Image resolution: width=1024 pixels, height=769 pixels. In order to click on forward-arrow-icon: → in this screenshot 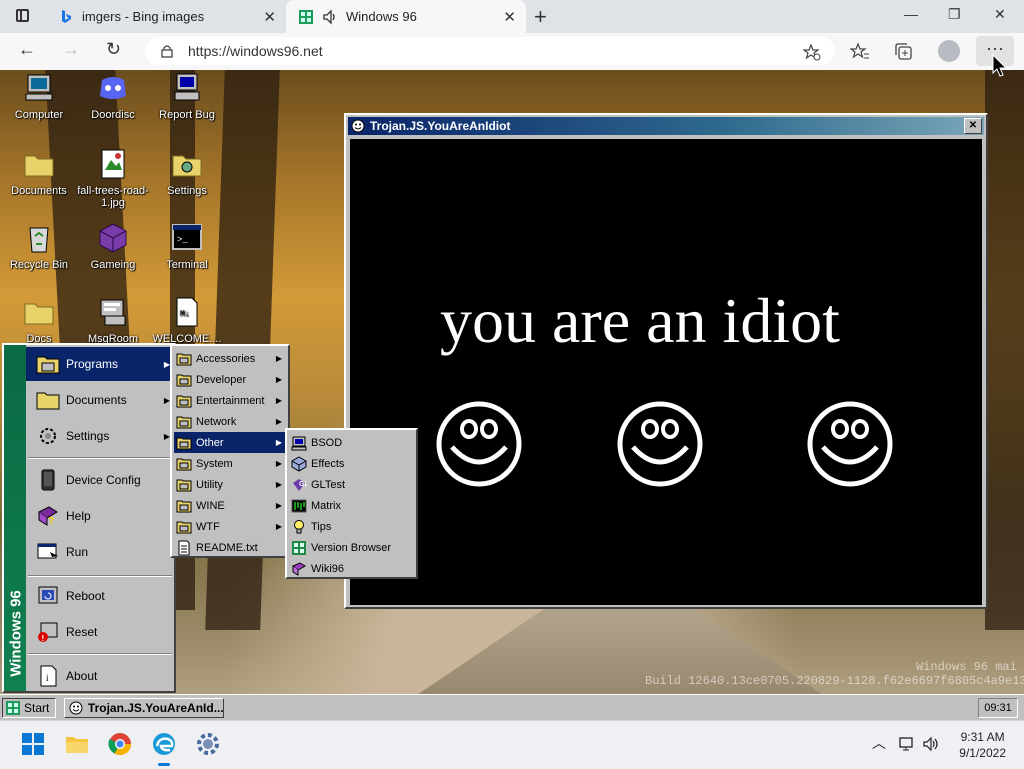, I will do `click(71, 49)`.